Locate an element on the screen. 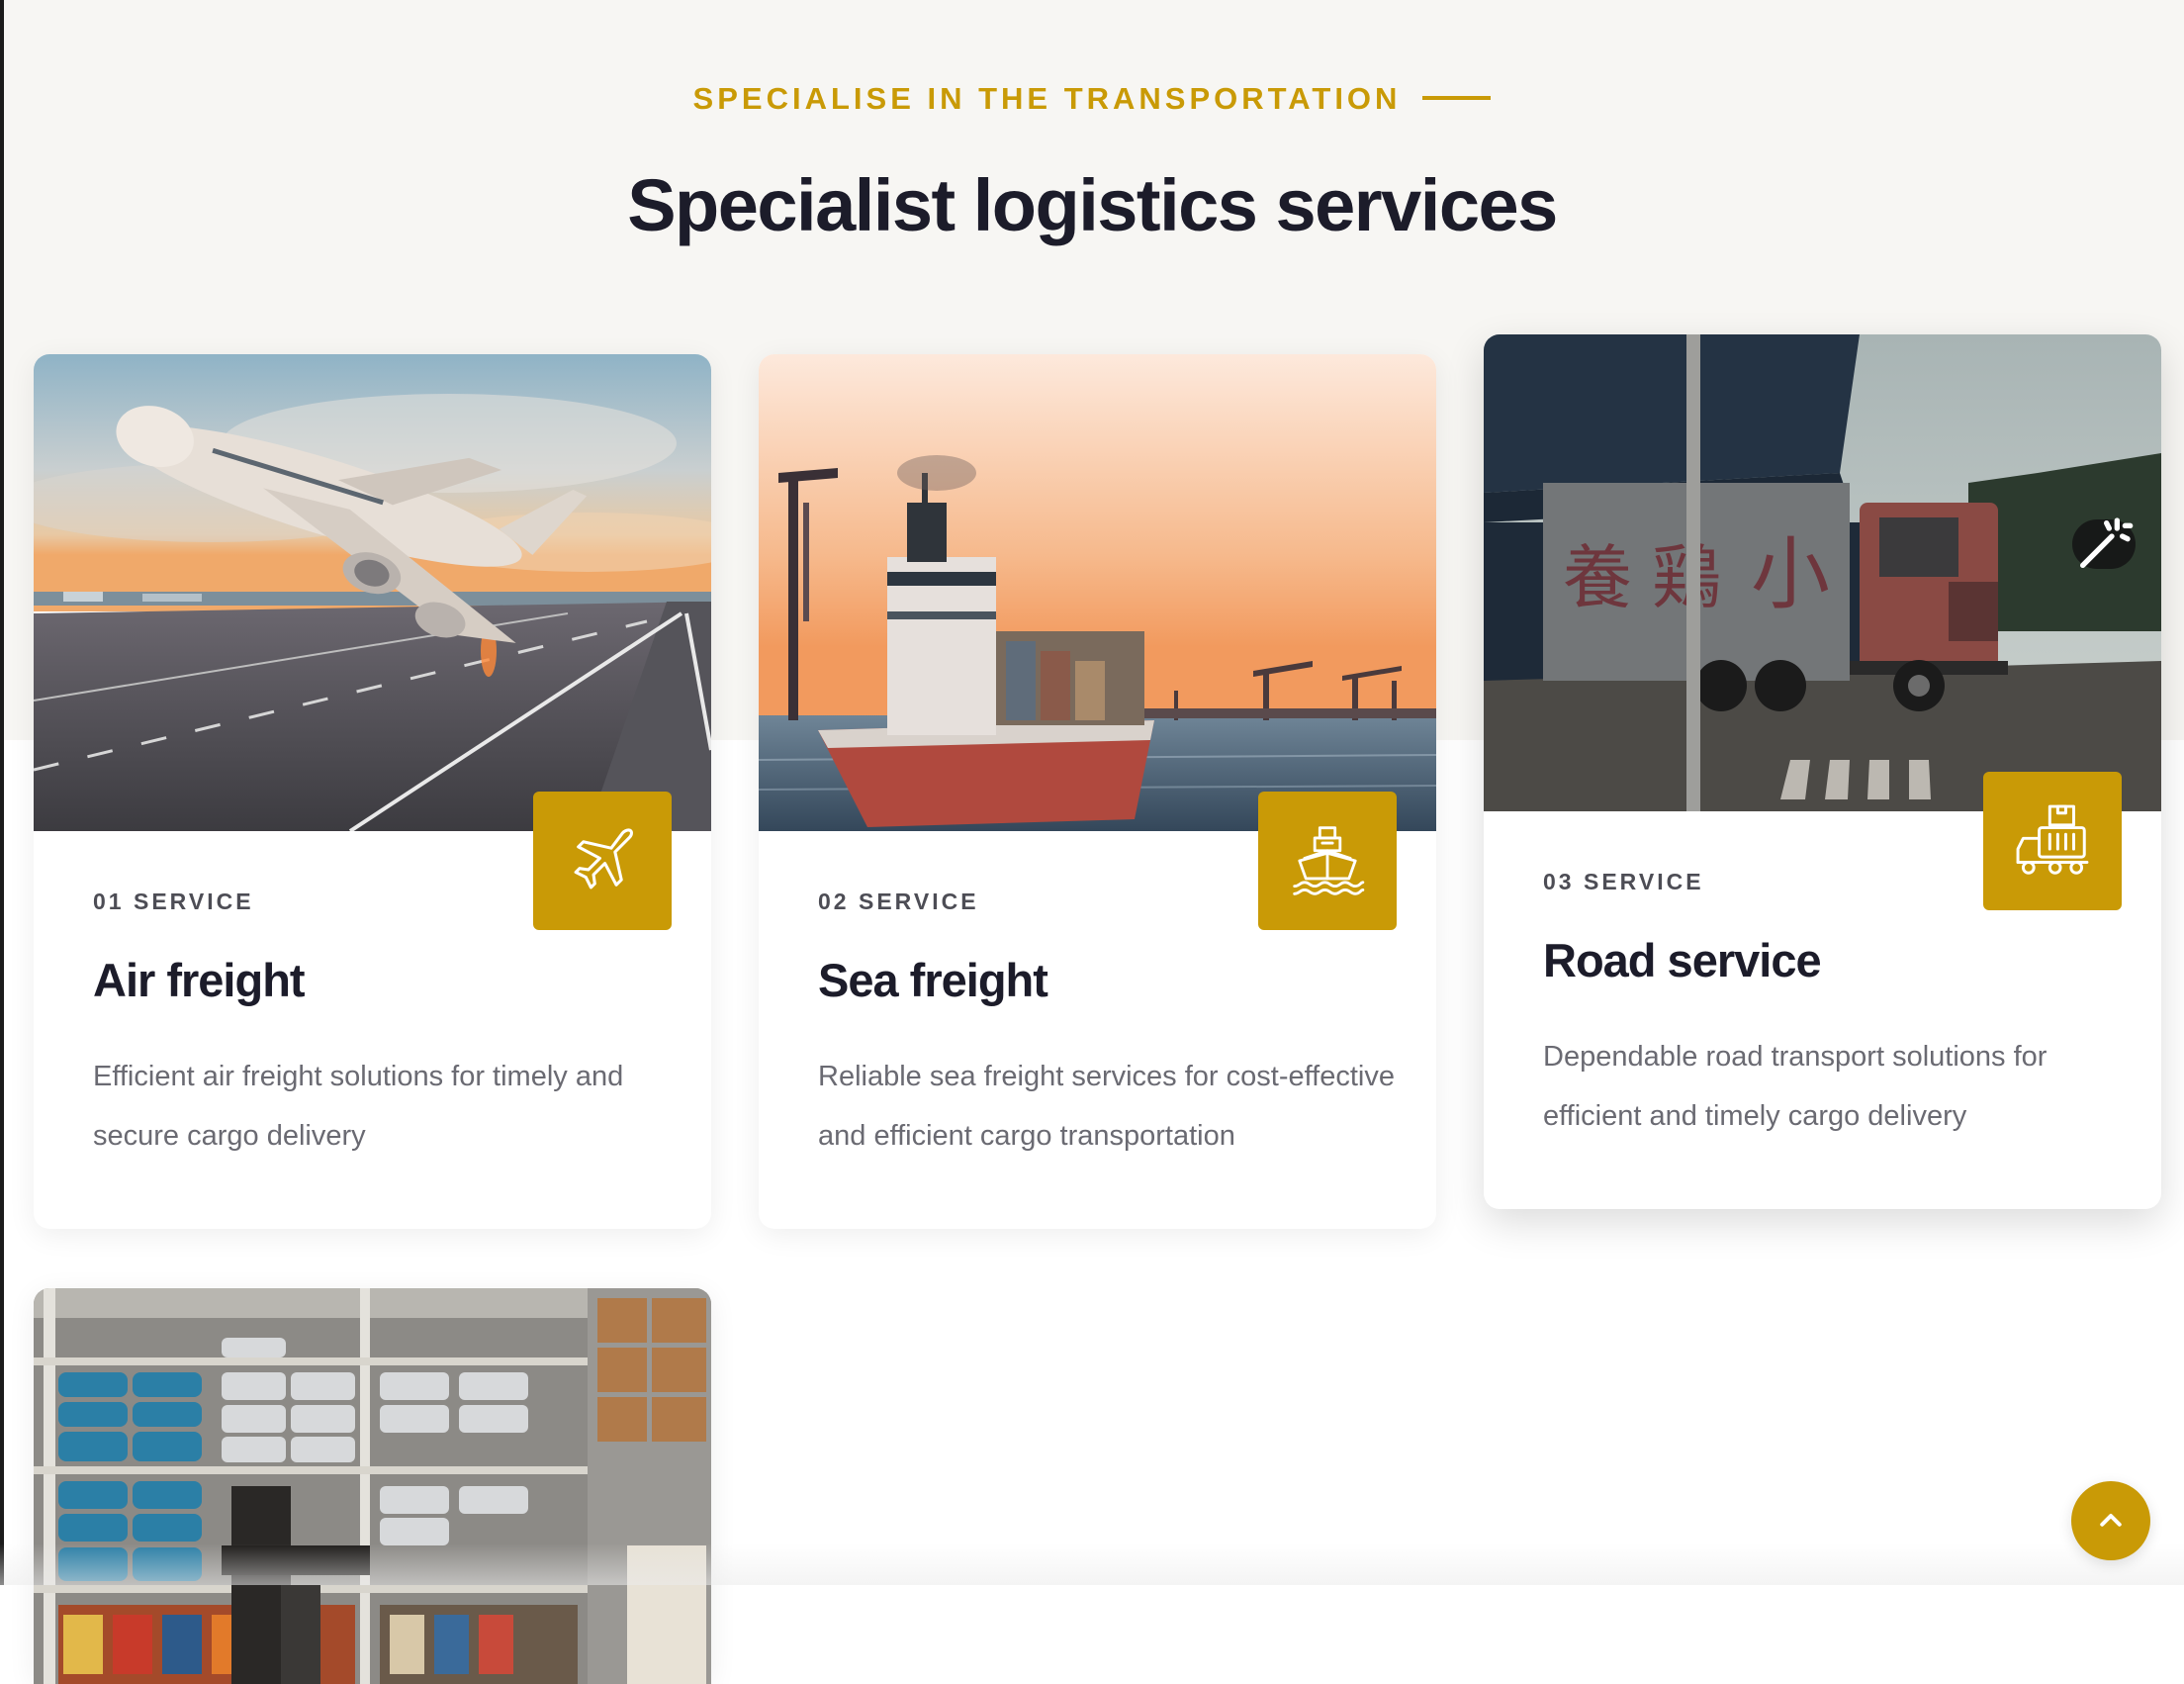 This screenshot has width=2184, height=1684. delivery-truck-icon is located at coordinates (2052, 839).